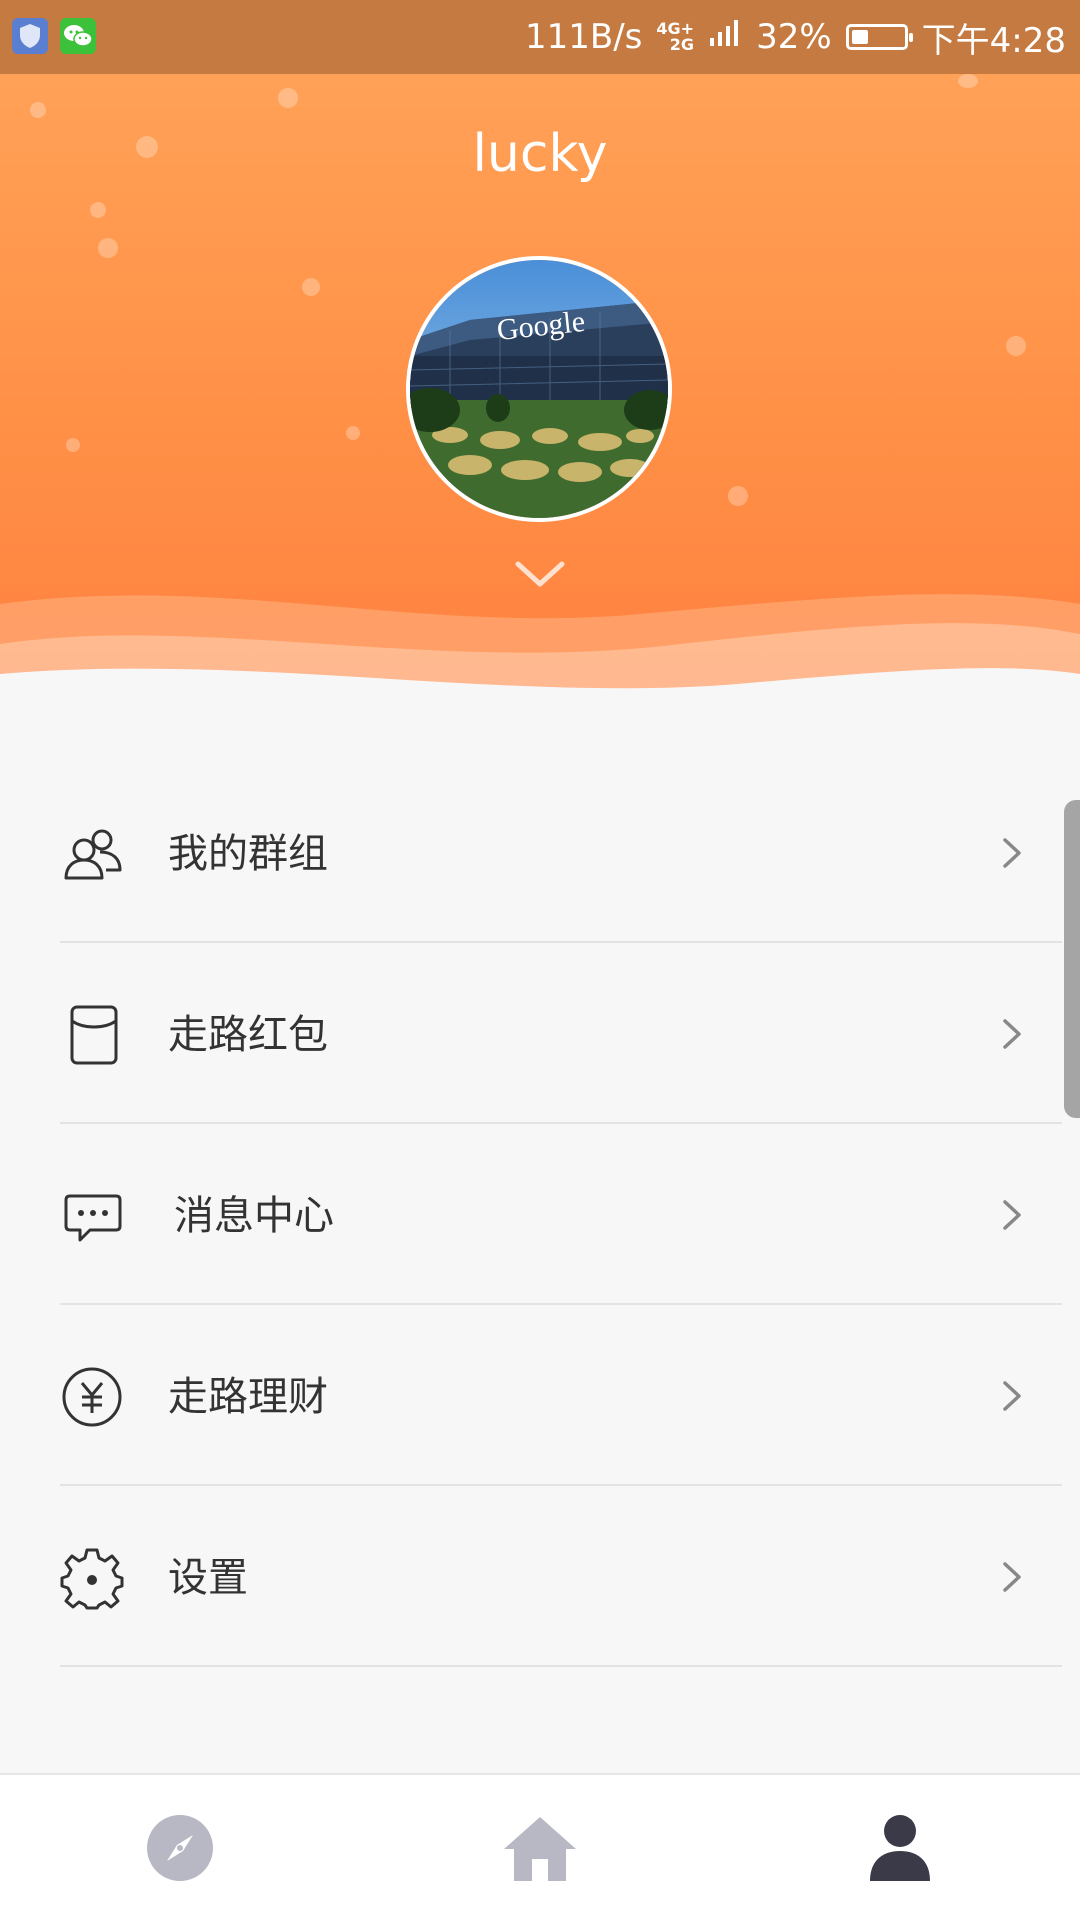  Describe the element at coordinates (248, 854) in the screenshot. I see `menu-item-label: 我的群组` at that location.